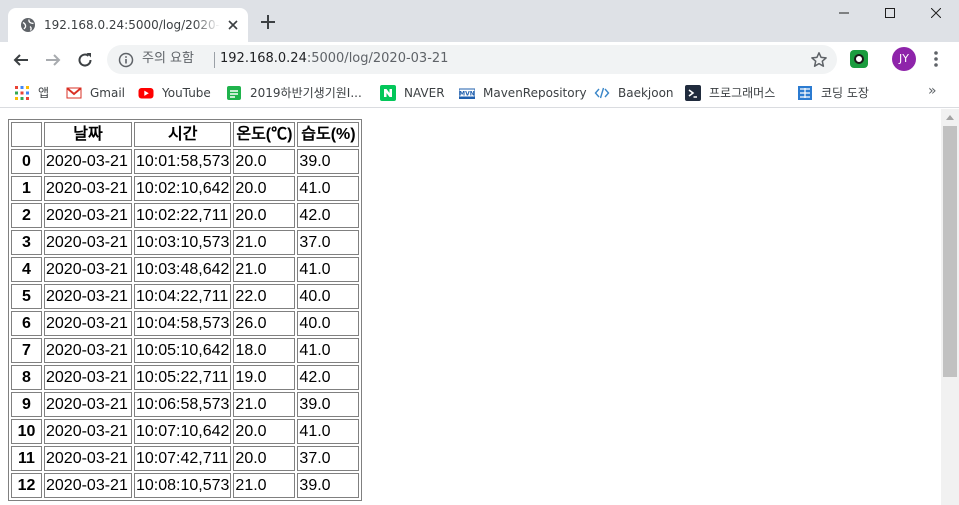 The height and width of the screenshot is (505, 959). I want to click on bookmark-label: 앱, so click(44, 93).